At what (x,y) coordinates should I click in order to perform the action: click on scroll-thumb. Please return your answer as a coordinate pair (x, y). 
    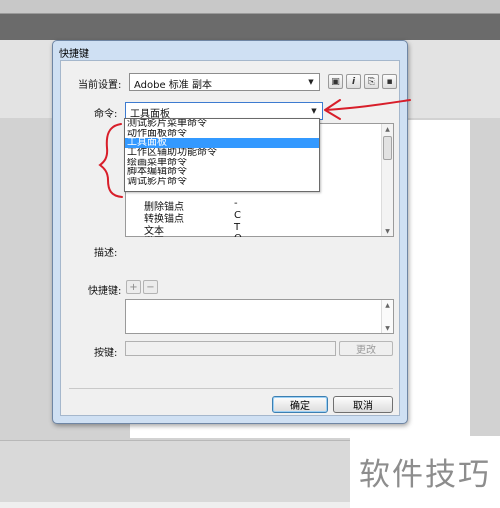
    Looking at the image, I should click on (387, 148).